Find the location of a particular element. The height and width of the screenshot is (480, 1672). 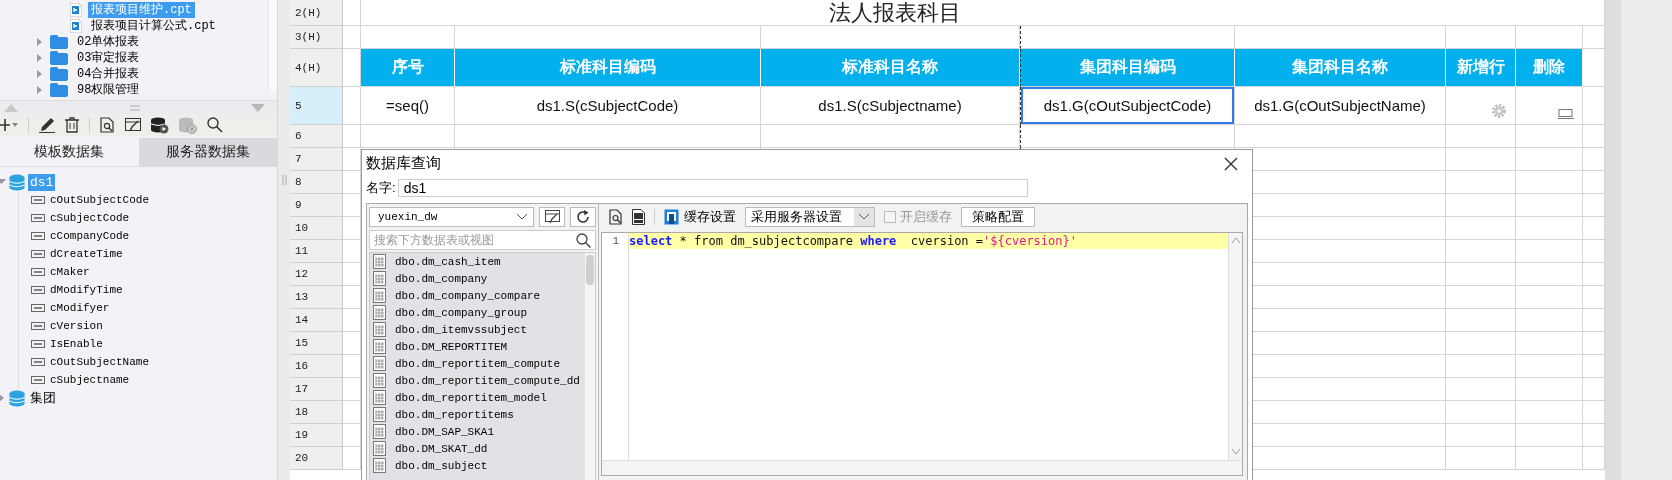

field-item: IsEnable is located at coordinates (76, 344).